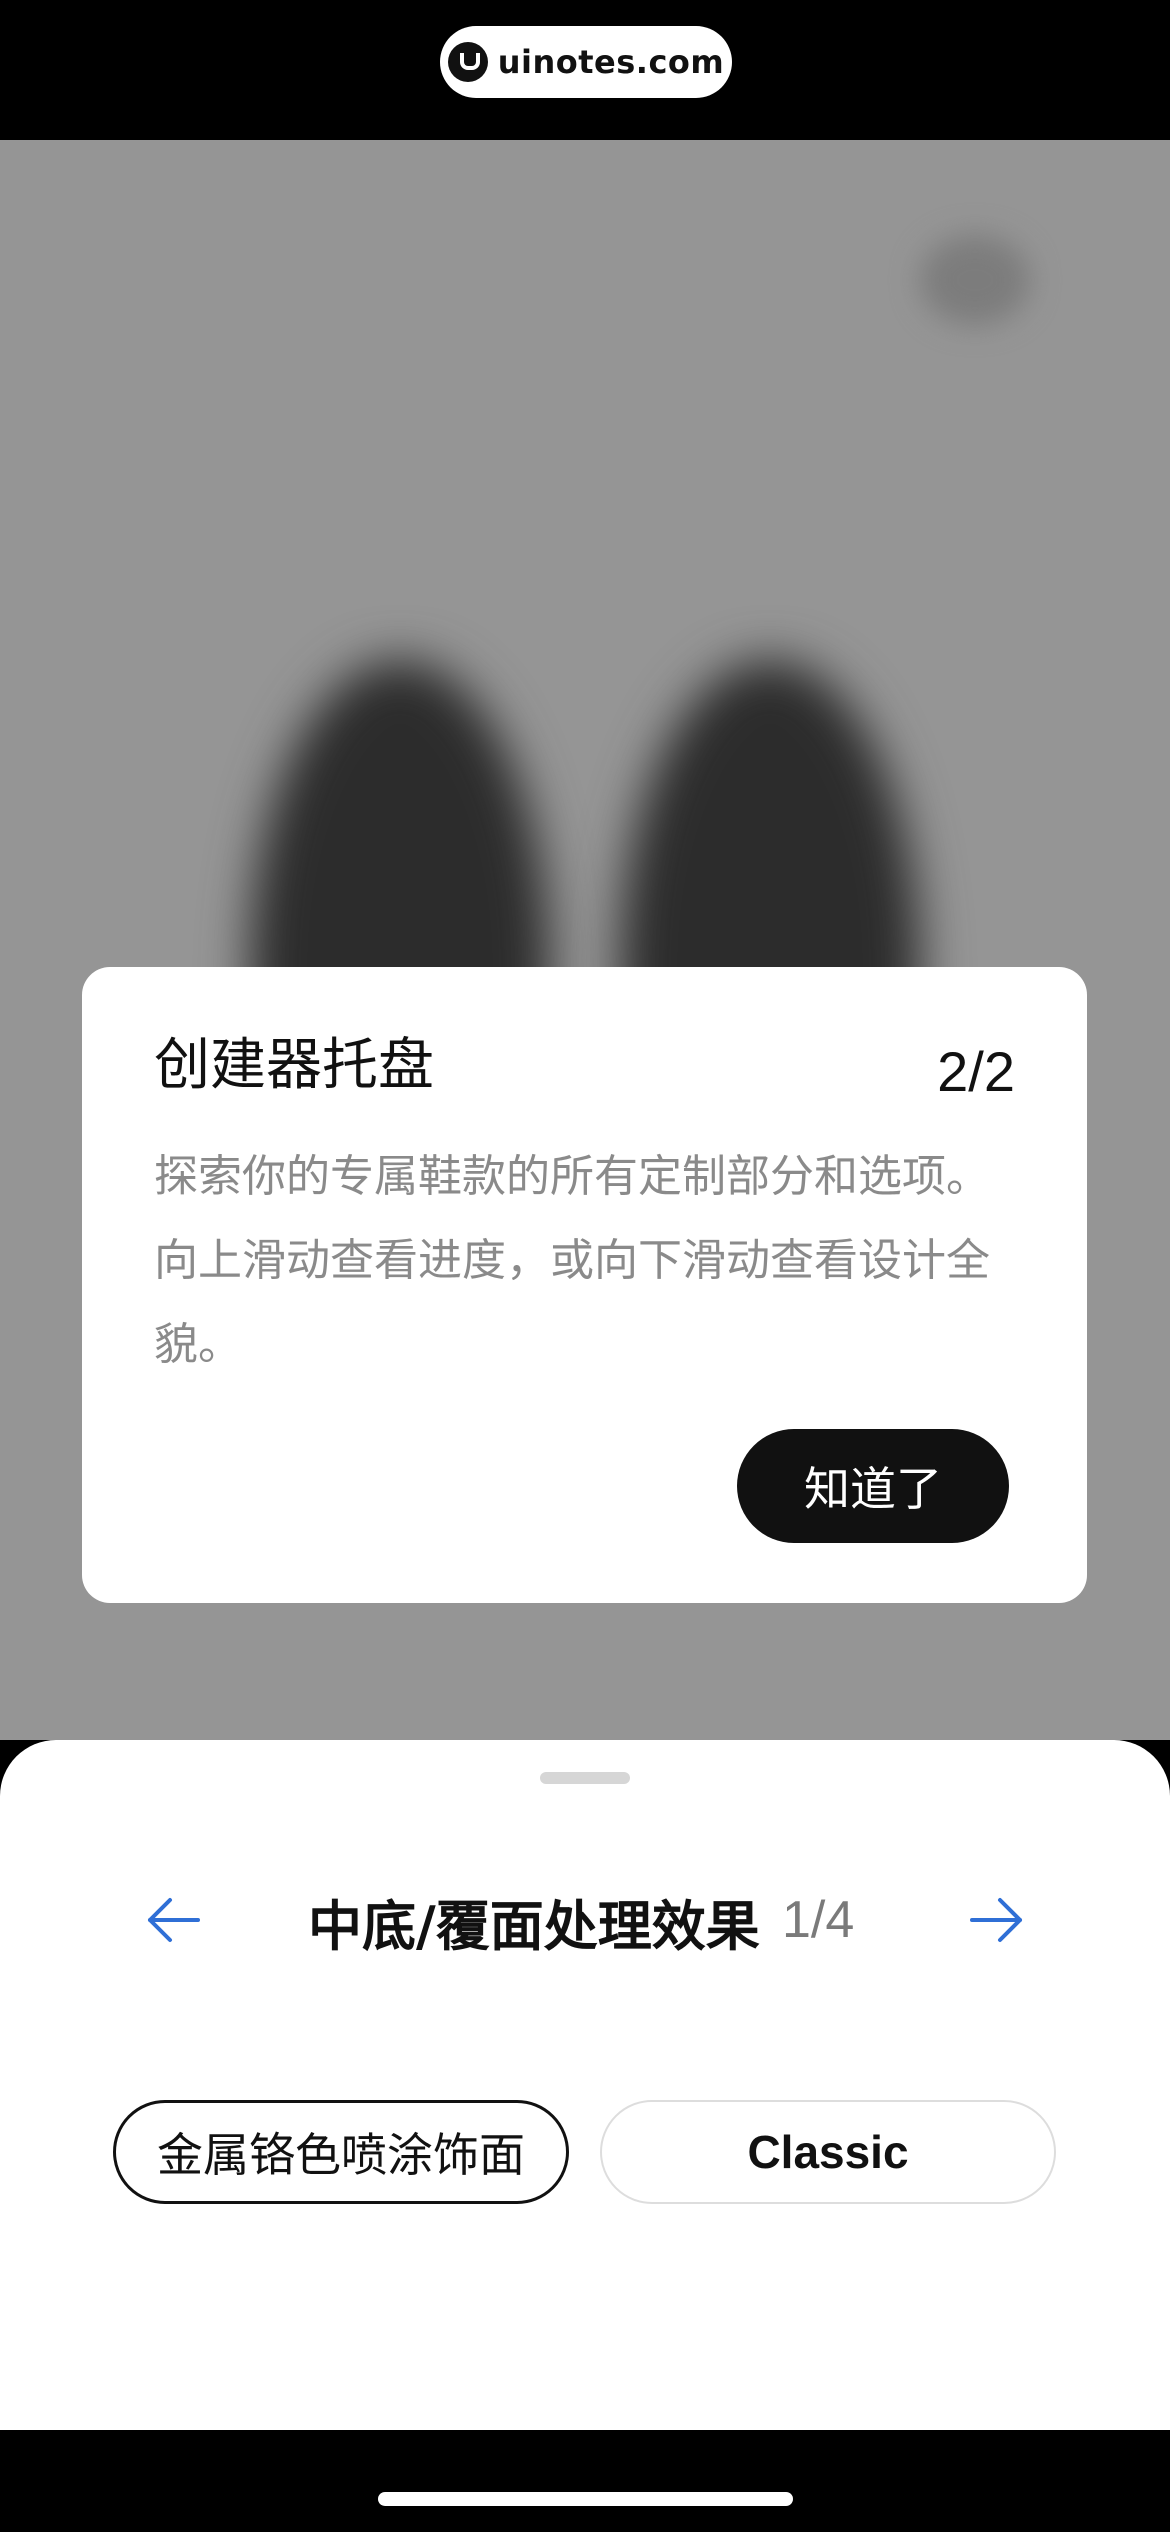  I want to click on blurred-control-icon, so click(975, 280).